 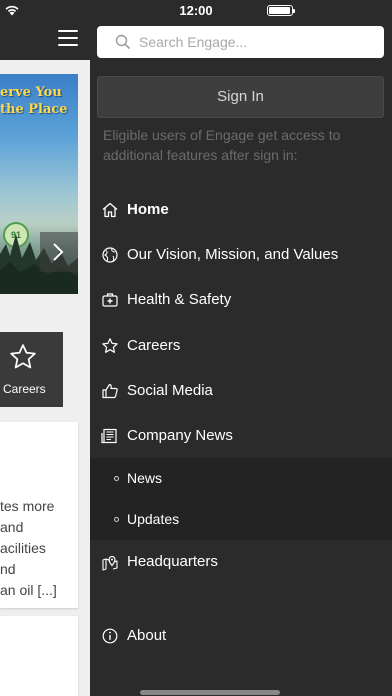 What do you see at coordinates (281, 10) in the screenshot?
I see `battery-icon` at bounding box center [281, 10].